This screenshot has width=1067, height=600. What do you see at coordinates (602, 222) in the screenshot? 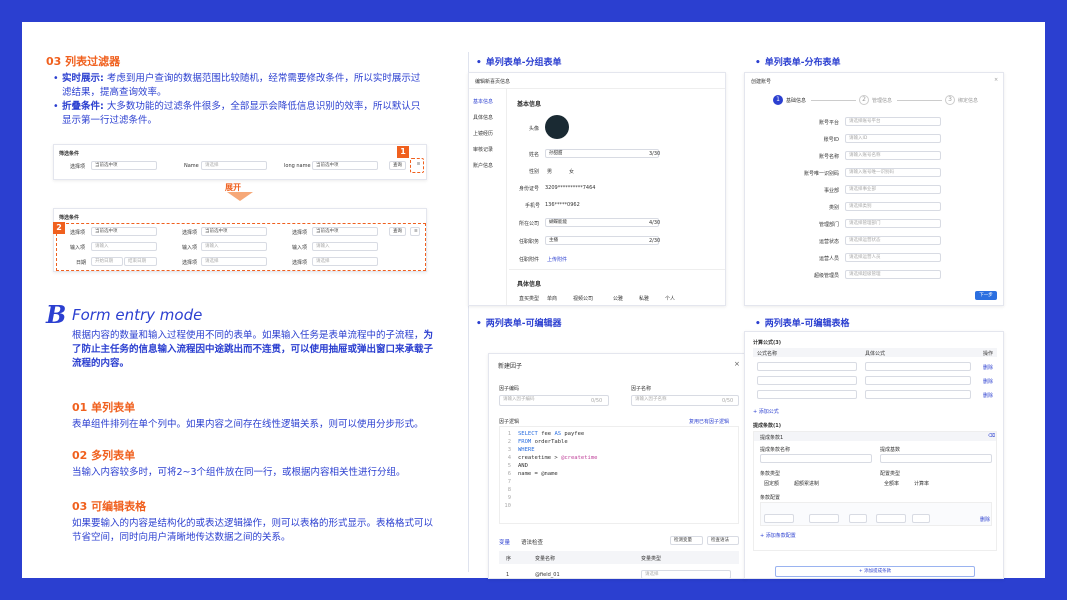
I see `company-input: 蝴蝶能能` at bounding box center [602, 222].